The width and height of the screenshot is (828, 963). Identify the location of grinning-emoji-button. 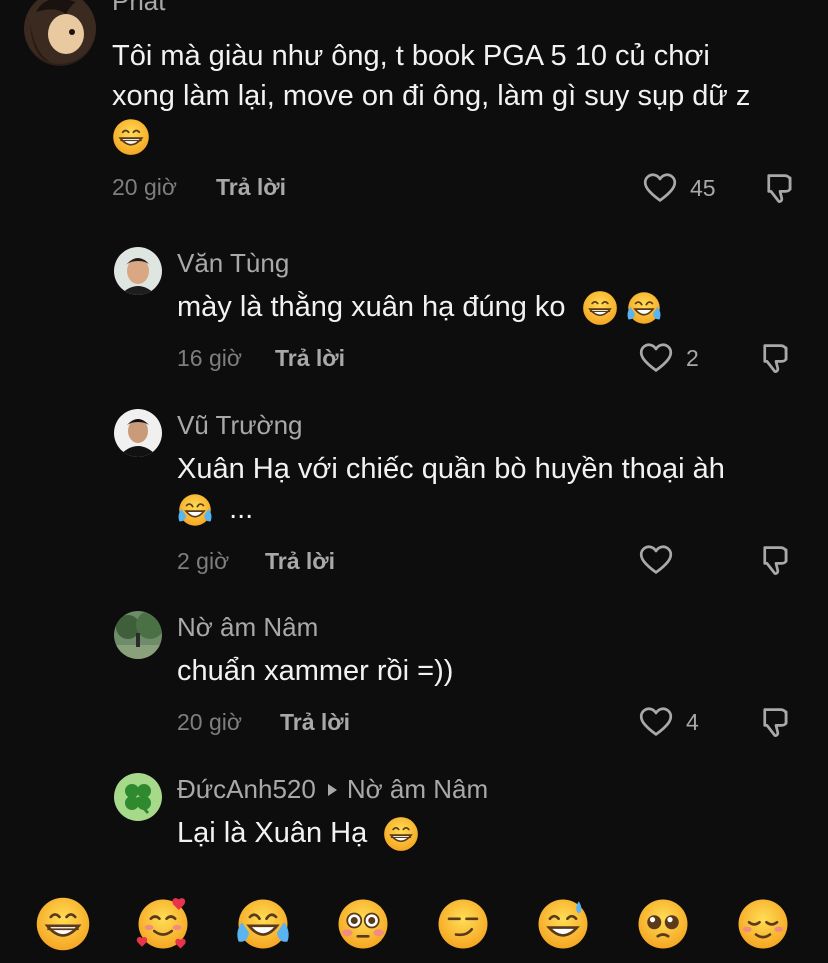
(63, 924).